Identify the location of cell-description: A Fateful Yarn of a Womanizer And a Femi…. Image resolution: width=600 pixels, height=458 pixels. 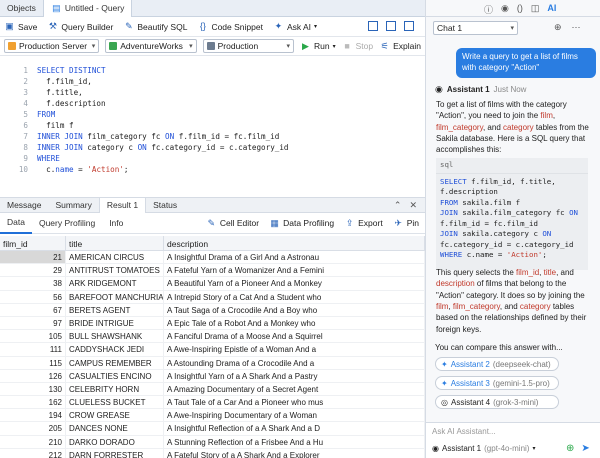
(294, 270).